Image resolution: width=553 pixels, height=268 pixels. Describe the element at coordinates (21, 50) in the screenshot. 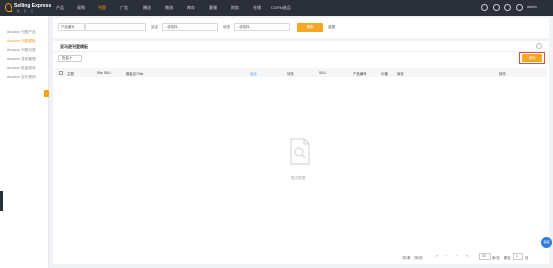

I see `sidebar-item-listing-records: Amazon 刊登记录` at that location.